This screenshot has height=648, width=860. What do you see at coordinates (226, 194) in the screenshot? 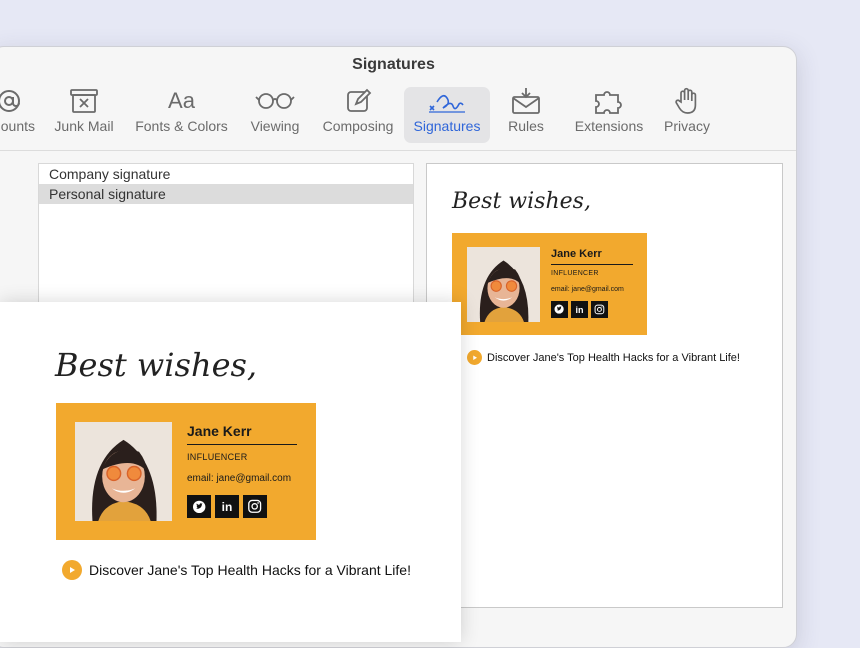
I see `signature-item-personal: Personal signature` at bounding box center [226, 194].